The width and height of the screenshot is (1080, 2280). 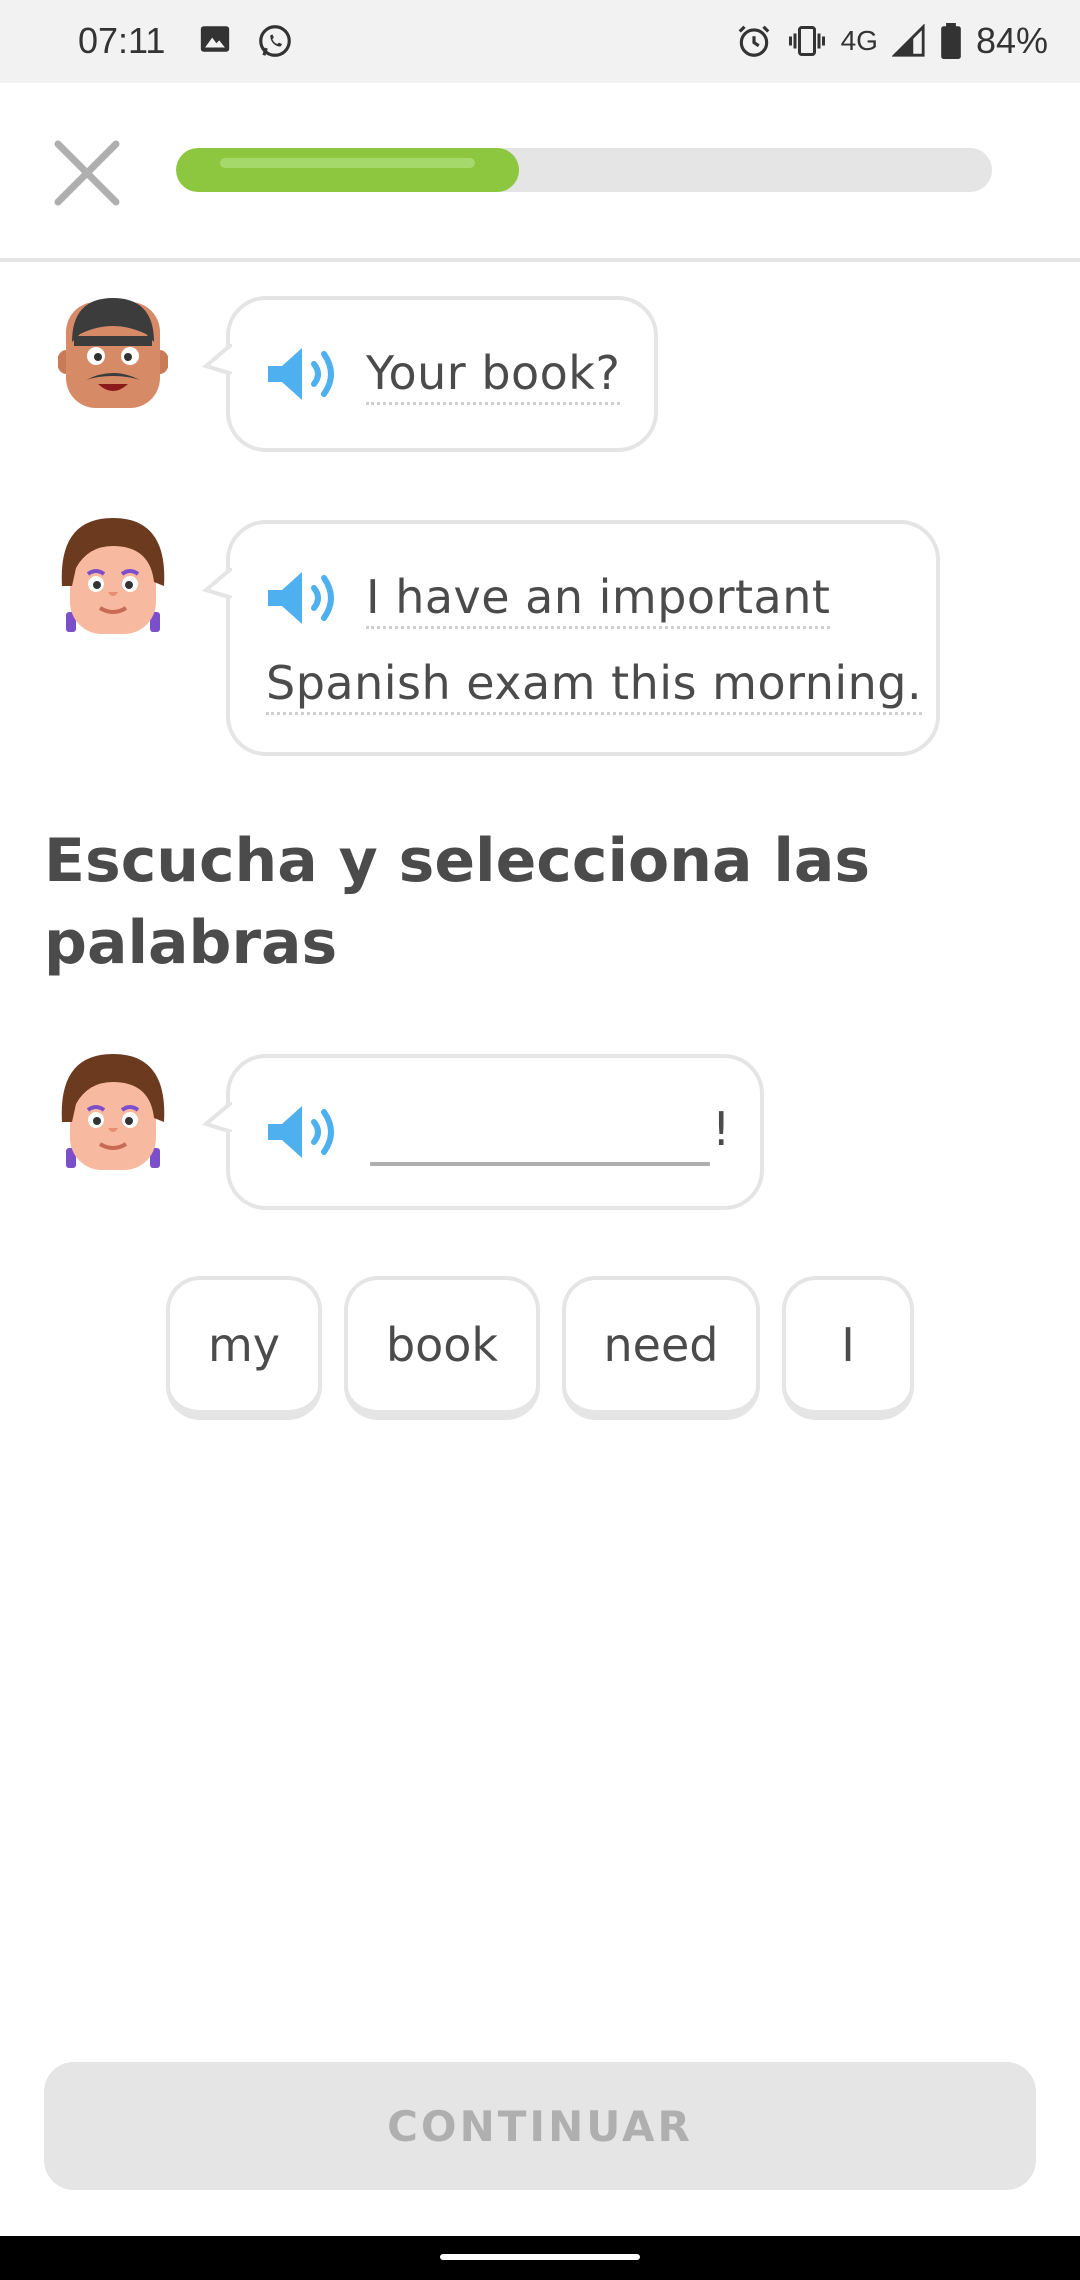 What do you see at coordinates (753, 41) in the screenshot?
I see `alarm-icon` at bounding box center [753, 41].